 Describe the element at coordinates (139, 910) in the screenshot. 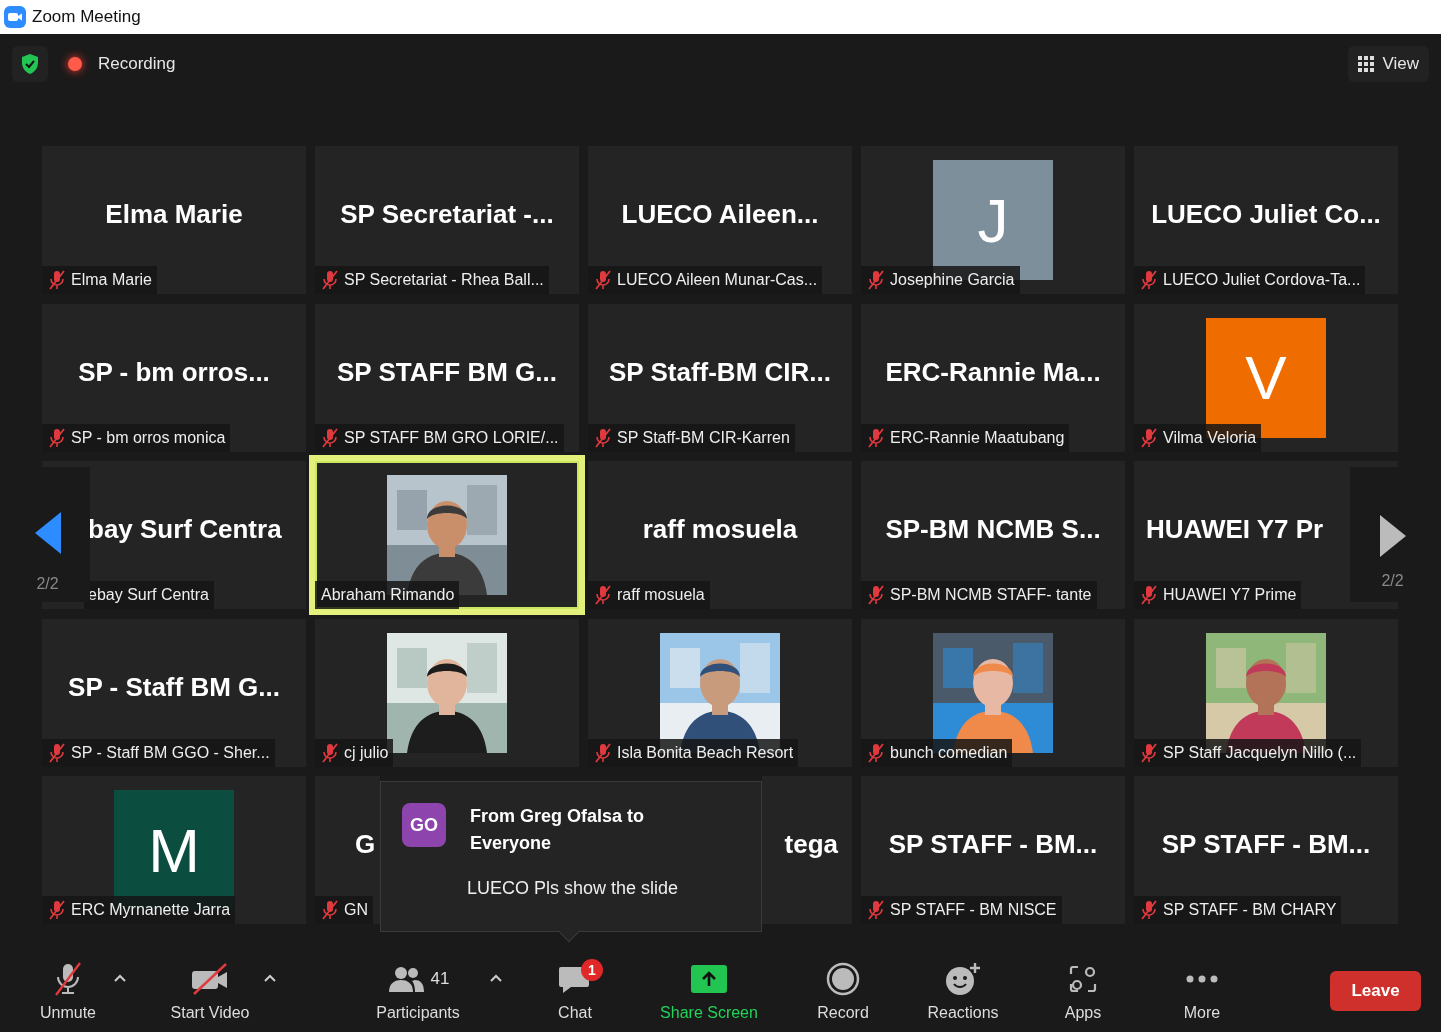

I see `name-label: ERC Myrnanette Jarra` at that location.